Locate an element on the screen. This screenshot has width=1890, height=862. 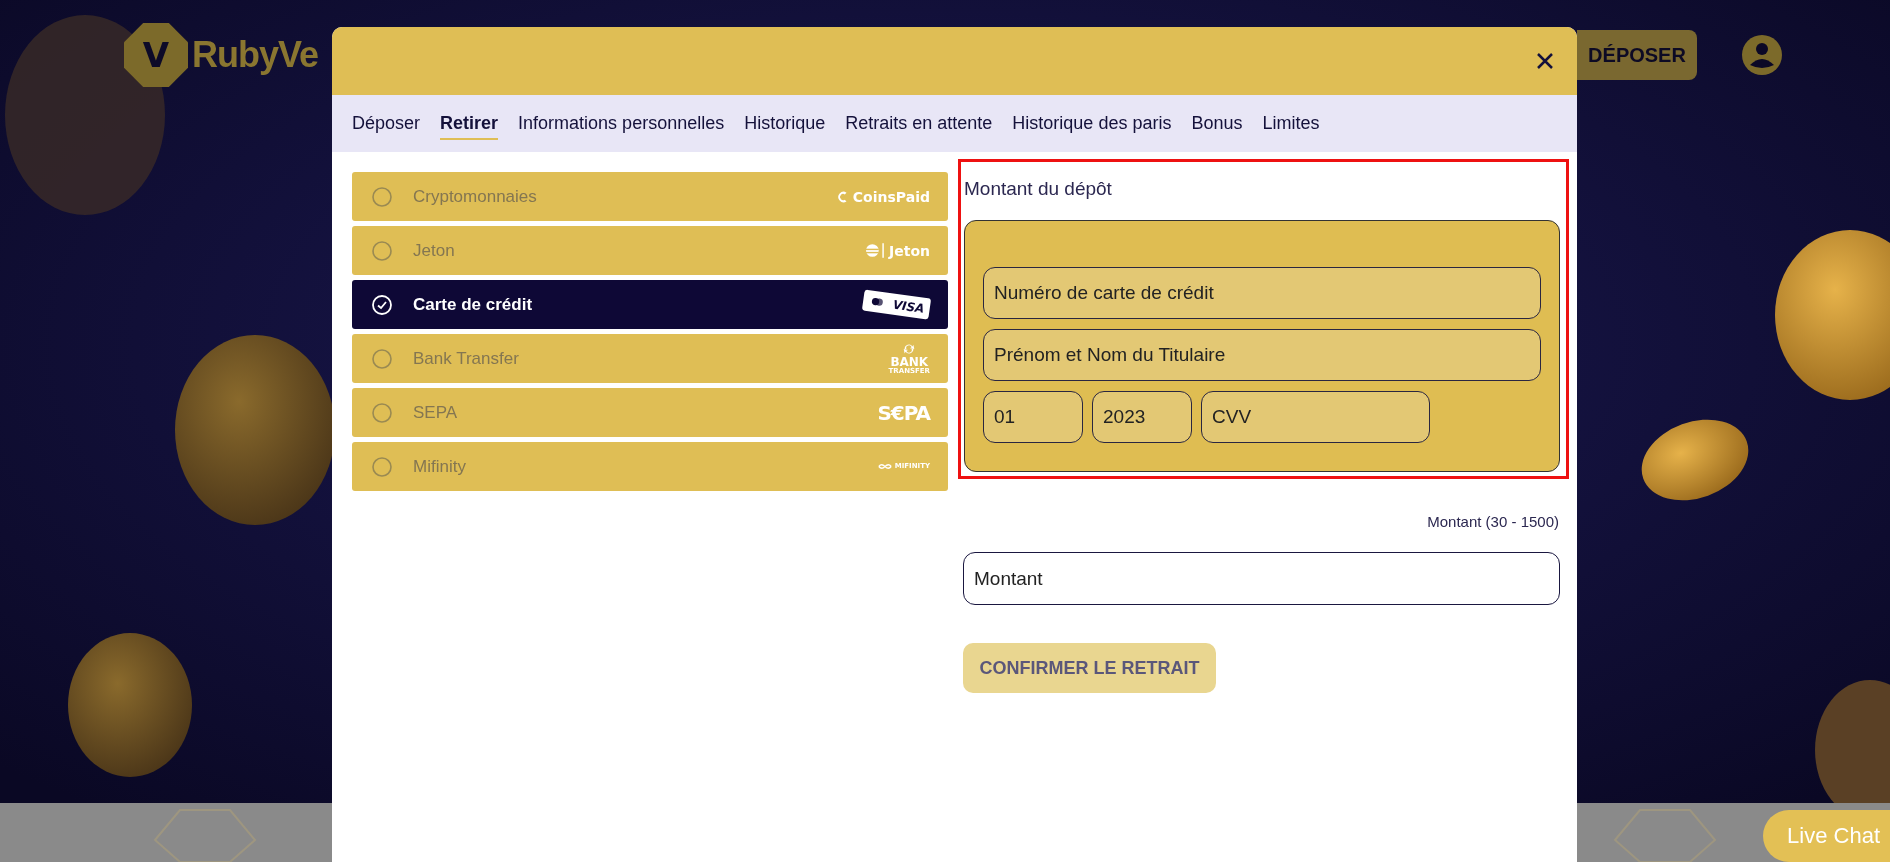
card-input-field: CVV is located at coordinates (1315, 417).